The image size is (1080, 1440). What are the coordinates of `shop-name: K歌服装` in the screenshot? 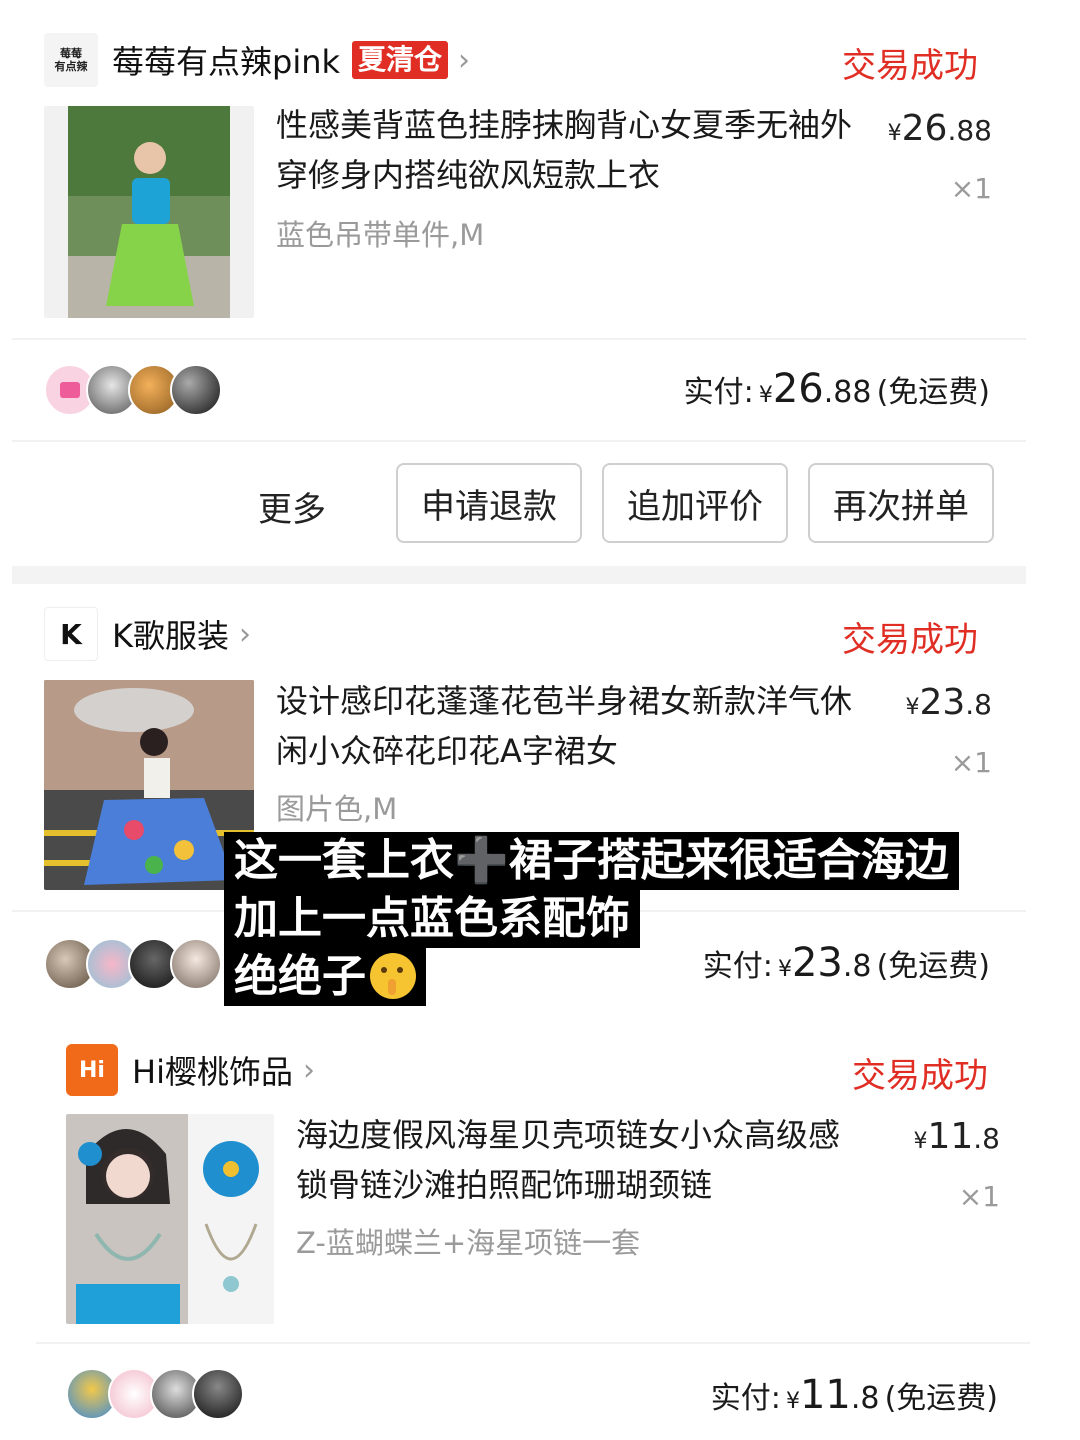 It's located at (170, 636).